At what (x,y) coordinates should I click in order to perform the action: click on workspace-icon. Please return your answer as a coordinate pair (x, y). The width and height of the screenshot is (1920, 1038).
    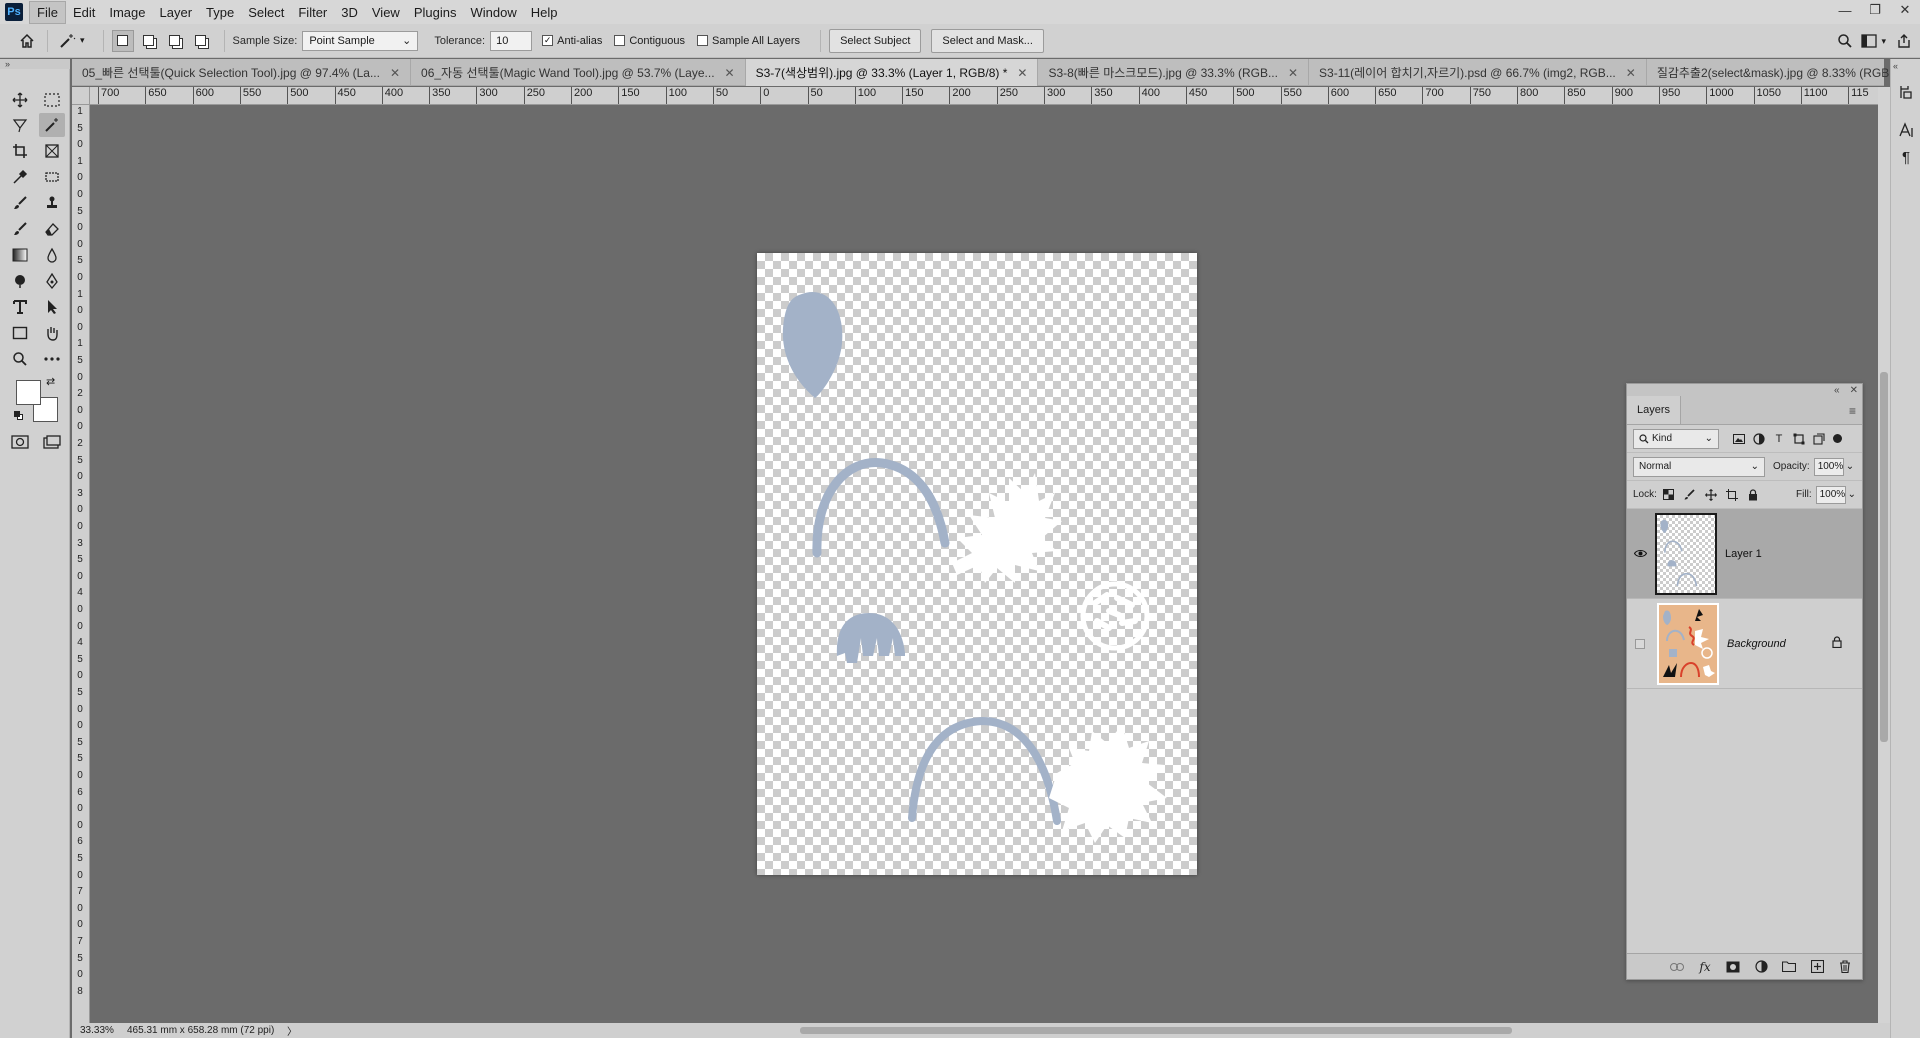
    Looking at the image, I should click on (1869, 41).